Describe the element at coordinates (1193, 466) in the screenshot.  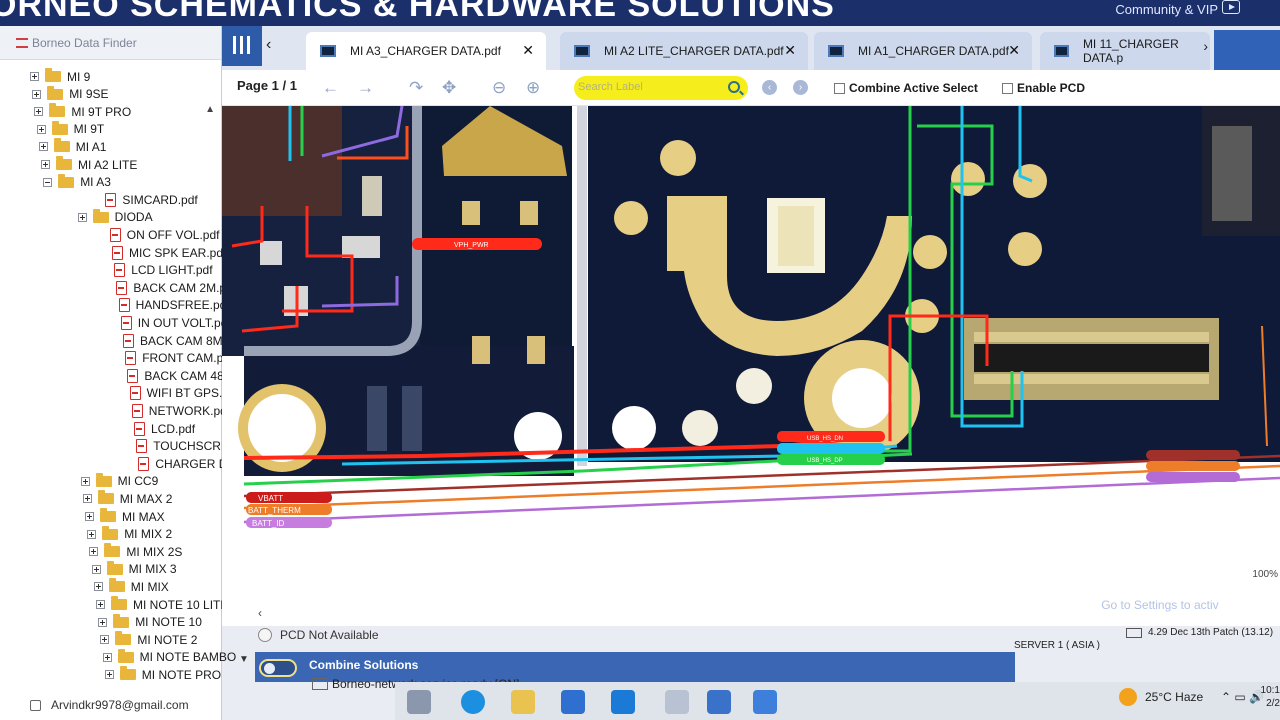
I see `net-tag-batt-therm-right` at that location.